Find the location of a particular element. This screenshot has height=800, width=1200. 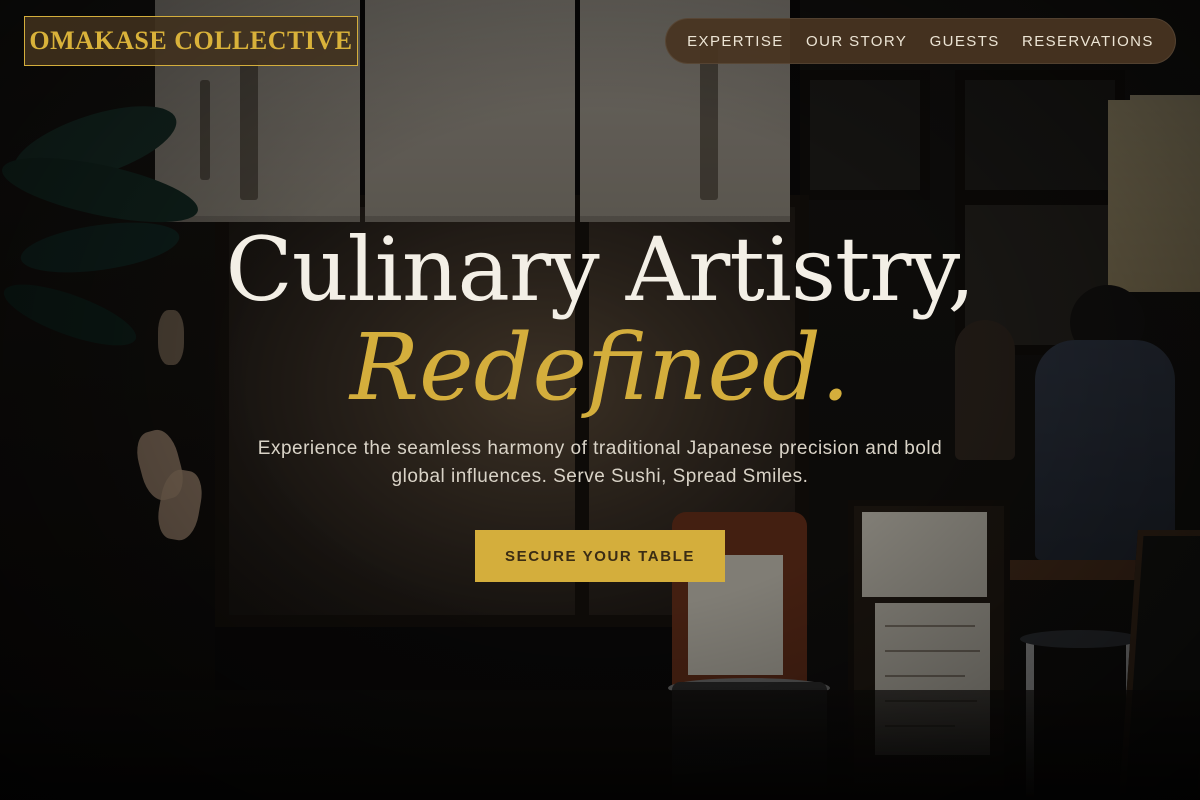

hero-title: Culinary Artistry, is located at coordinates (600, 269).